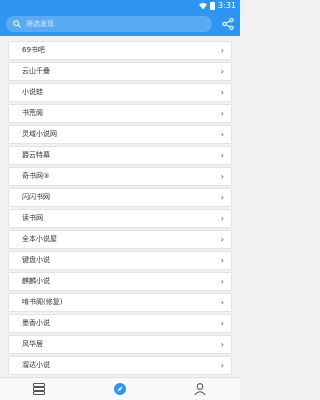  I want to click on list-item-label: 小说蛙, so click(32, 92).